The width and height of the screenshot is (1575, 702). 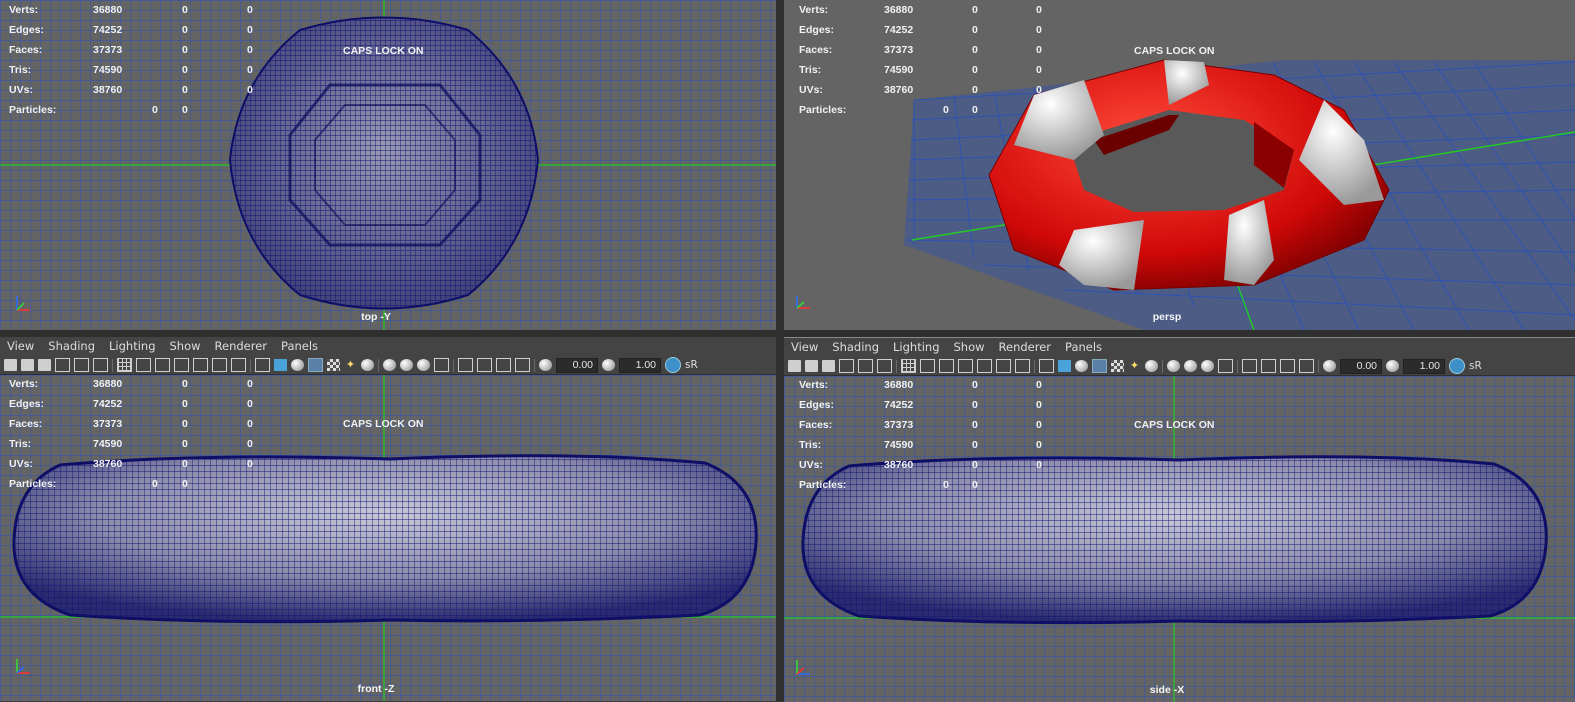 What do you see at coordinates (807, 668) in the screenshot?
I see `axis-gizmo-icon` at bounding box center [807, 668].